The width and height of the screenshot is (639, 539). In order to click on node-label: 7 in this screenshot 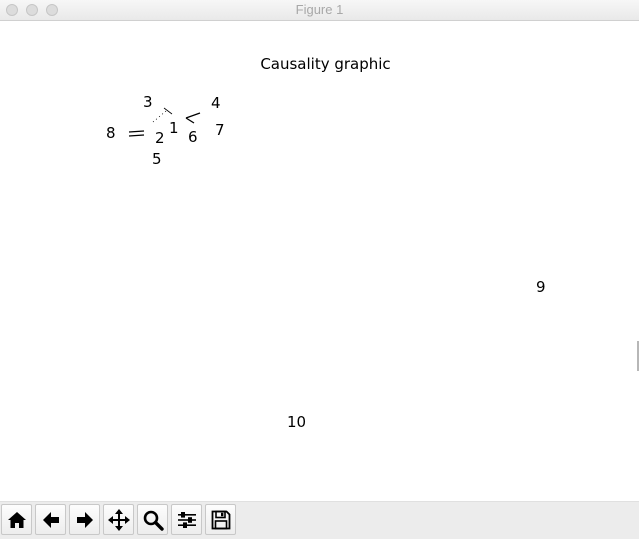, I will do `click(220, 130)`.